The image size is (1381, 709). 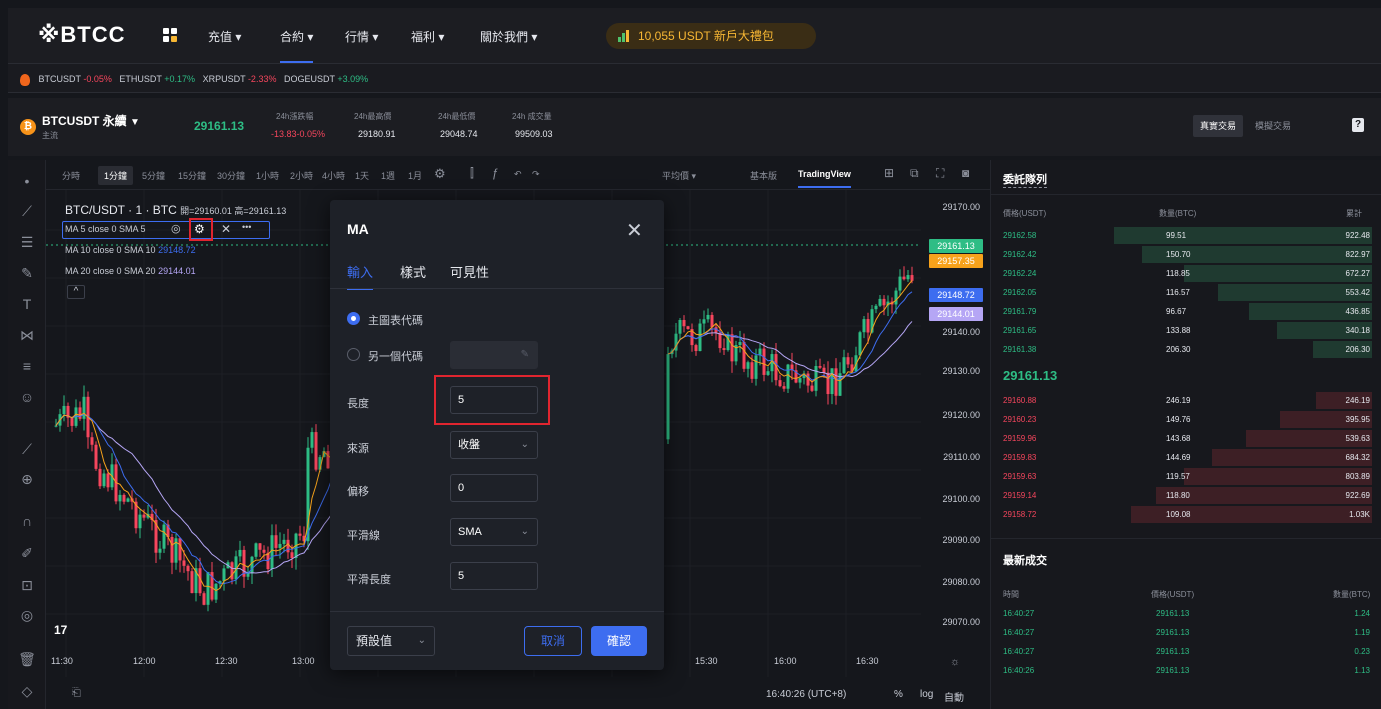 What do you see at coordinates (27, 211) in the screenshot?
I see `trendline-icon: ⟋` at bounding box center [27, 211].